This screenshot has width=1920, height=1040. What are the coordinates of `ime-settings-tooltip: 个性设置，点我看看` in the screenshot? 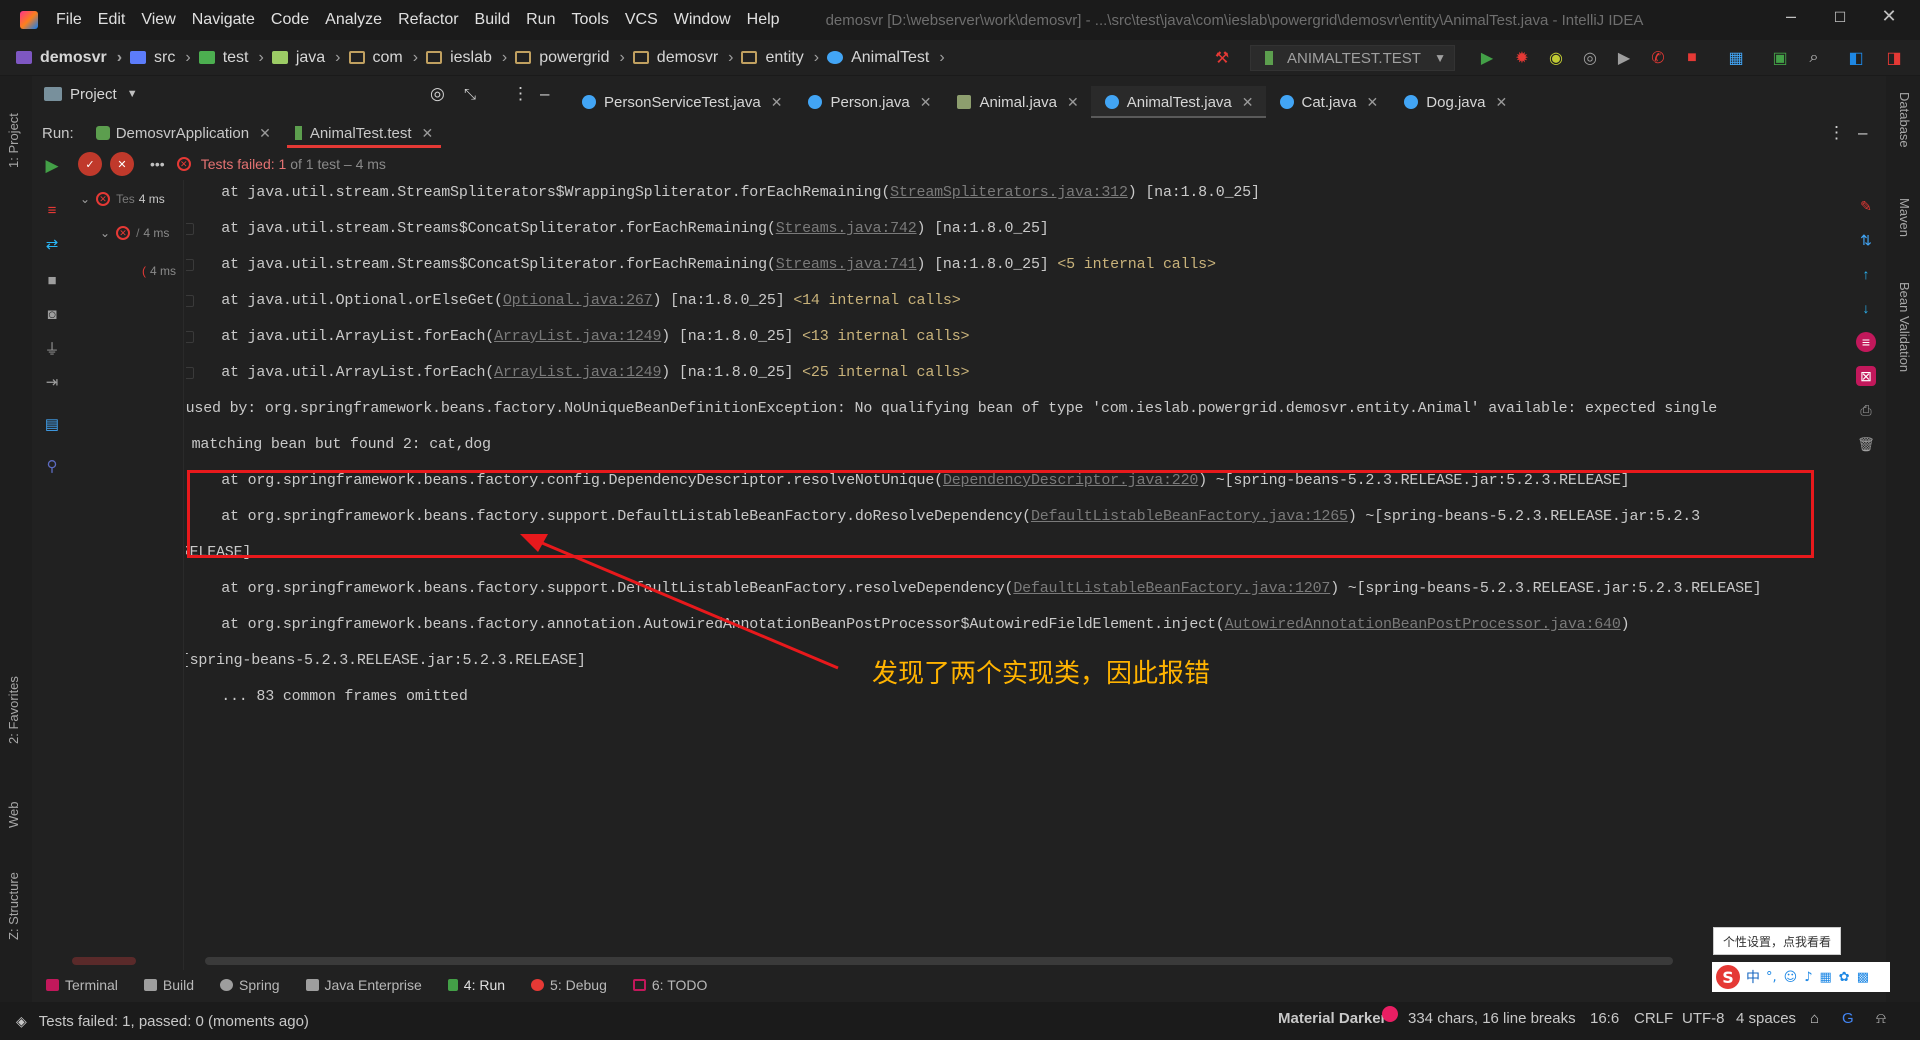 It's located at (1777, 941).